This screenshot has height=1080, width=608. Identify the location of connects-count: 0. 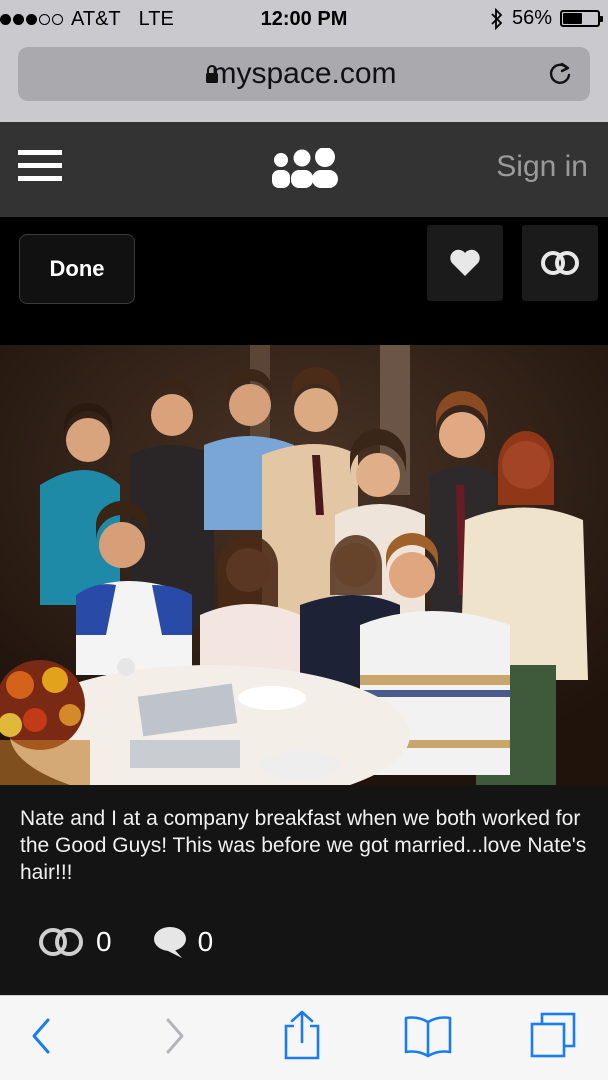
(104, 941).